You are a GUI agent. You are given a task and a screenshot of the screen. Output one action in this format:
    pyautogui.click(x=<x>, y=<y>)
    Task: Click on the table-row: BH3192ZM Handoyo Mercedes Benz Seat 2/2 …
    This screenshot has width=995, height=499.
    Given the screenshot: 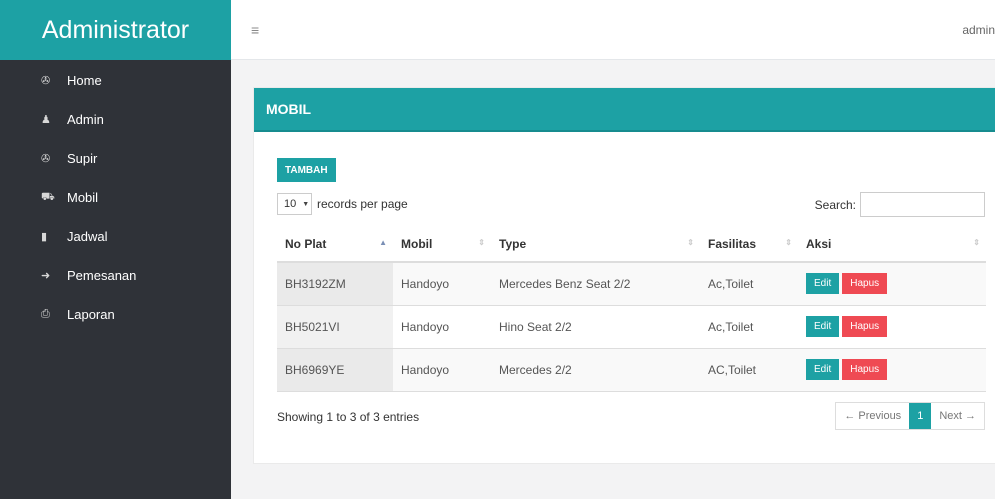 What is the action you would take?
    pyautogui.click(x=631, y=283)
    